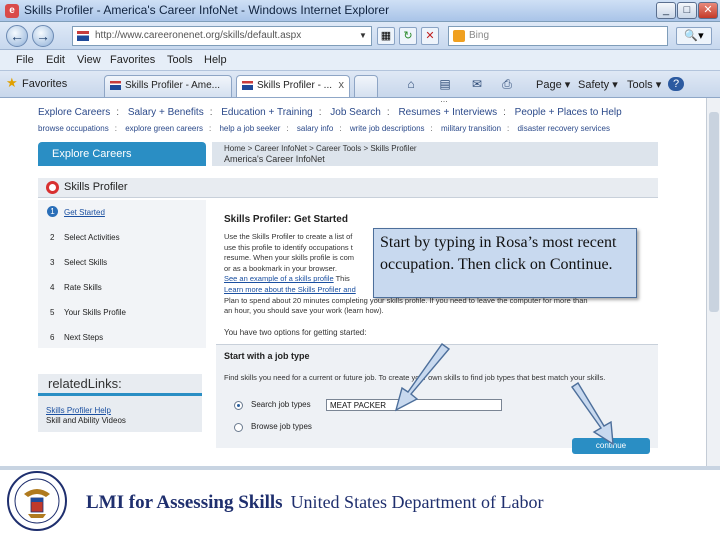  What do you see at coordinates (92, 154) in the screenshot?
I see `explore-careers-label: Explore Careers` at bounding box center [92, 154].